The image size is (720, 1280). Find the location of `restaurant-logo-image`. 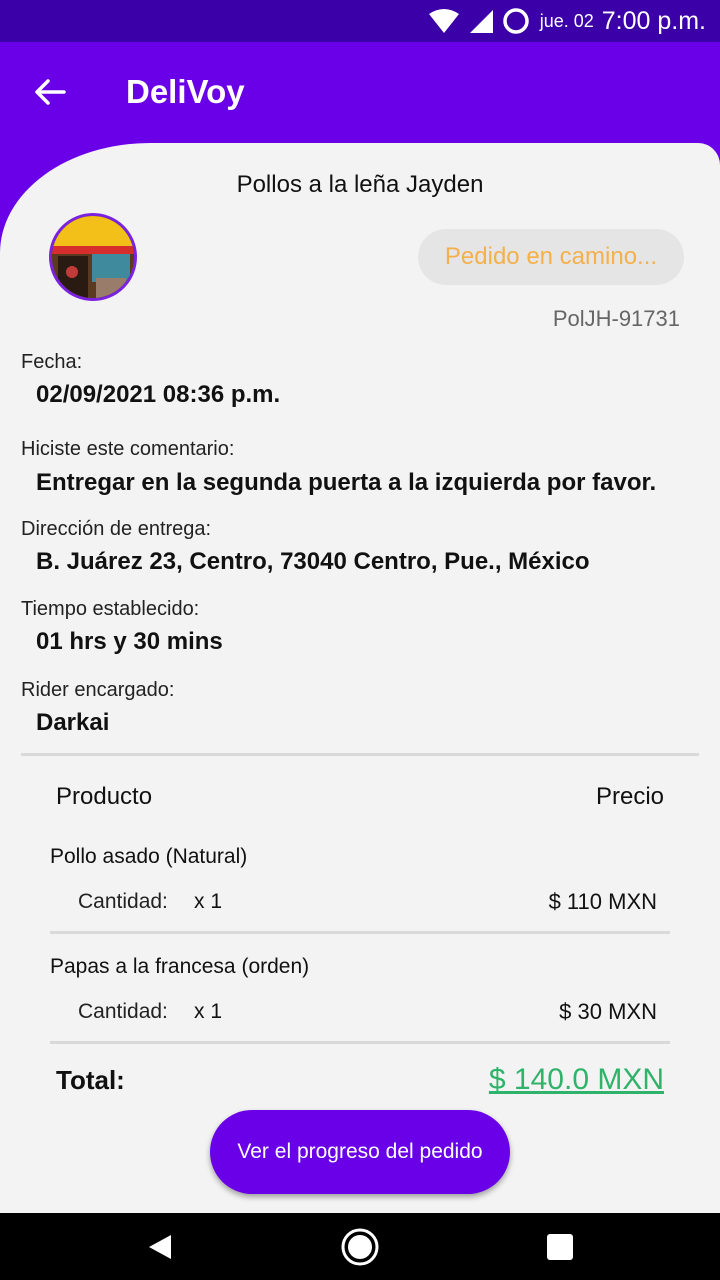

restaurant-logo-image is located at coordinates (93, 257).